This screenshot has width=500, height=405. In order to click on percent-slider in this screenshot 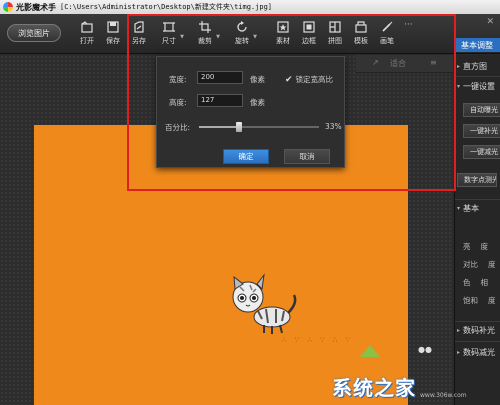, I will do `click(259, 127)`.